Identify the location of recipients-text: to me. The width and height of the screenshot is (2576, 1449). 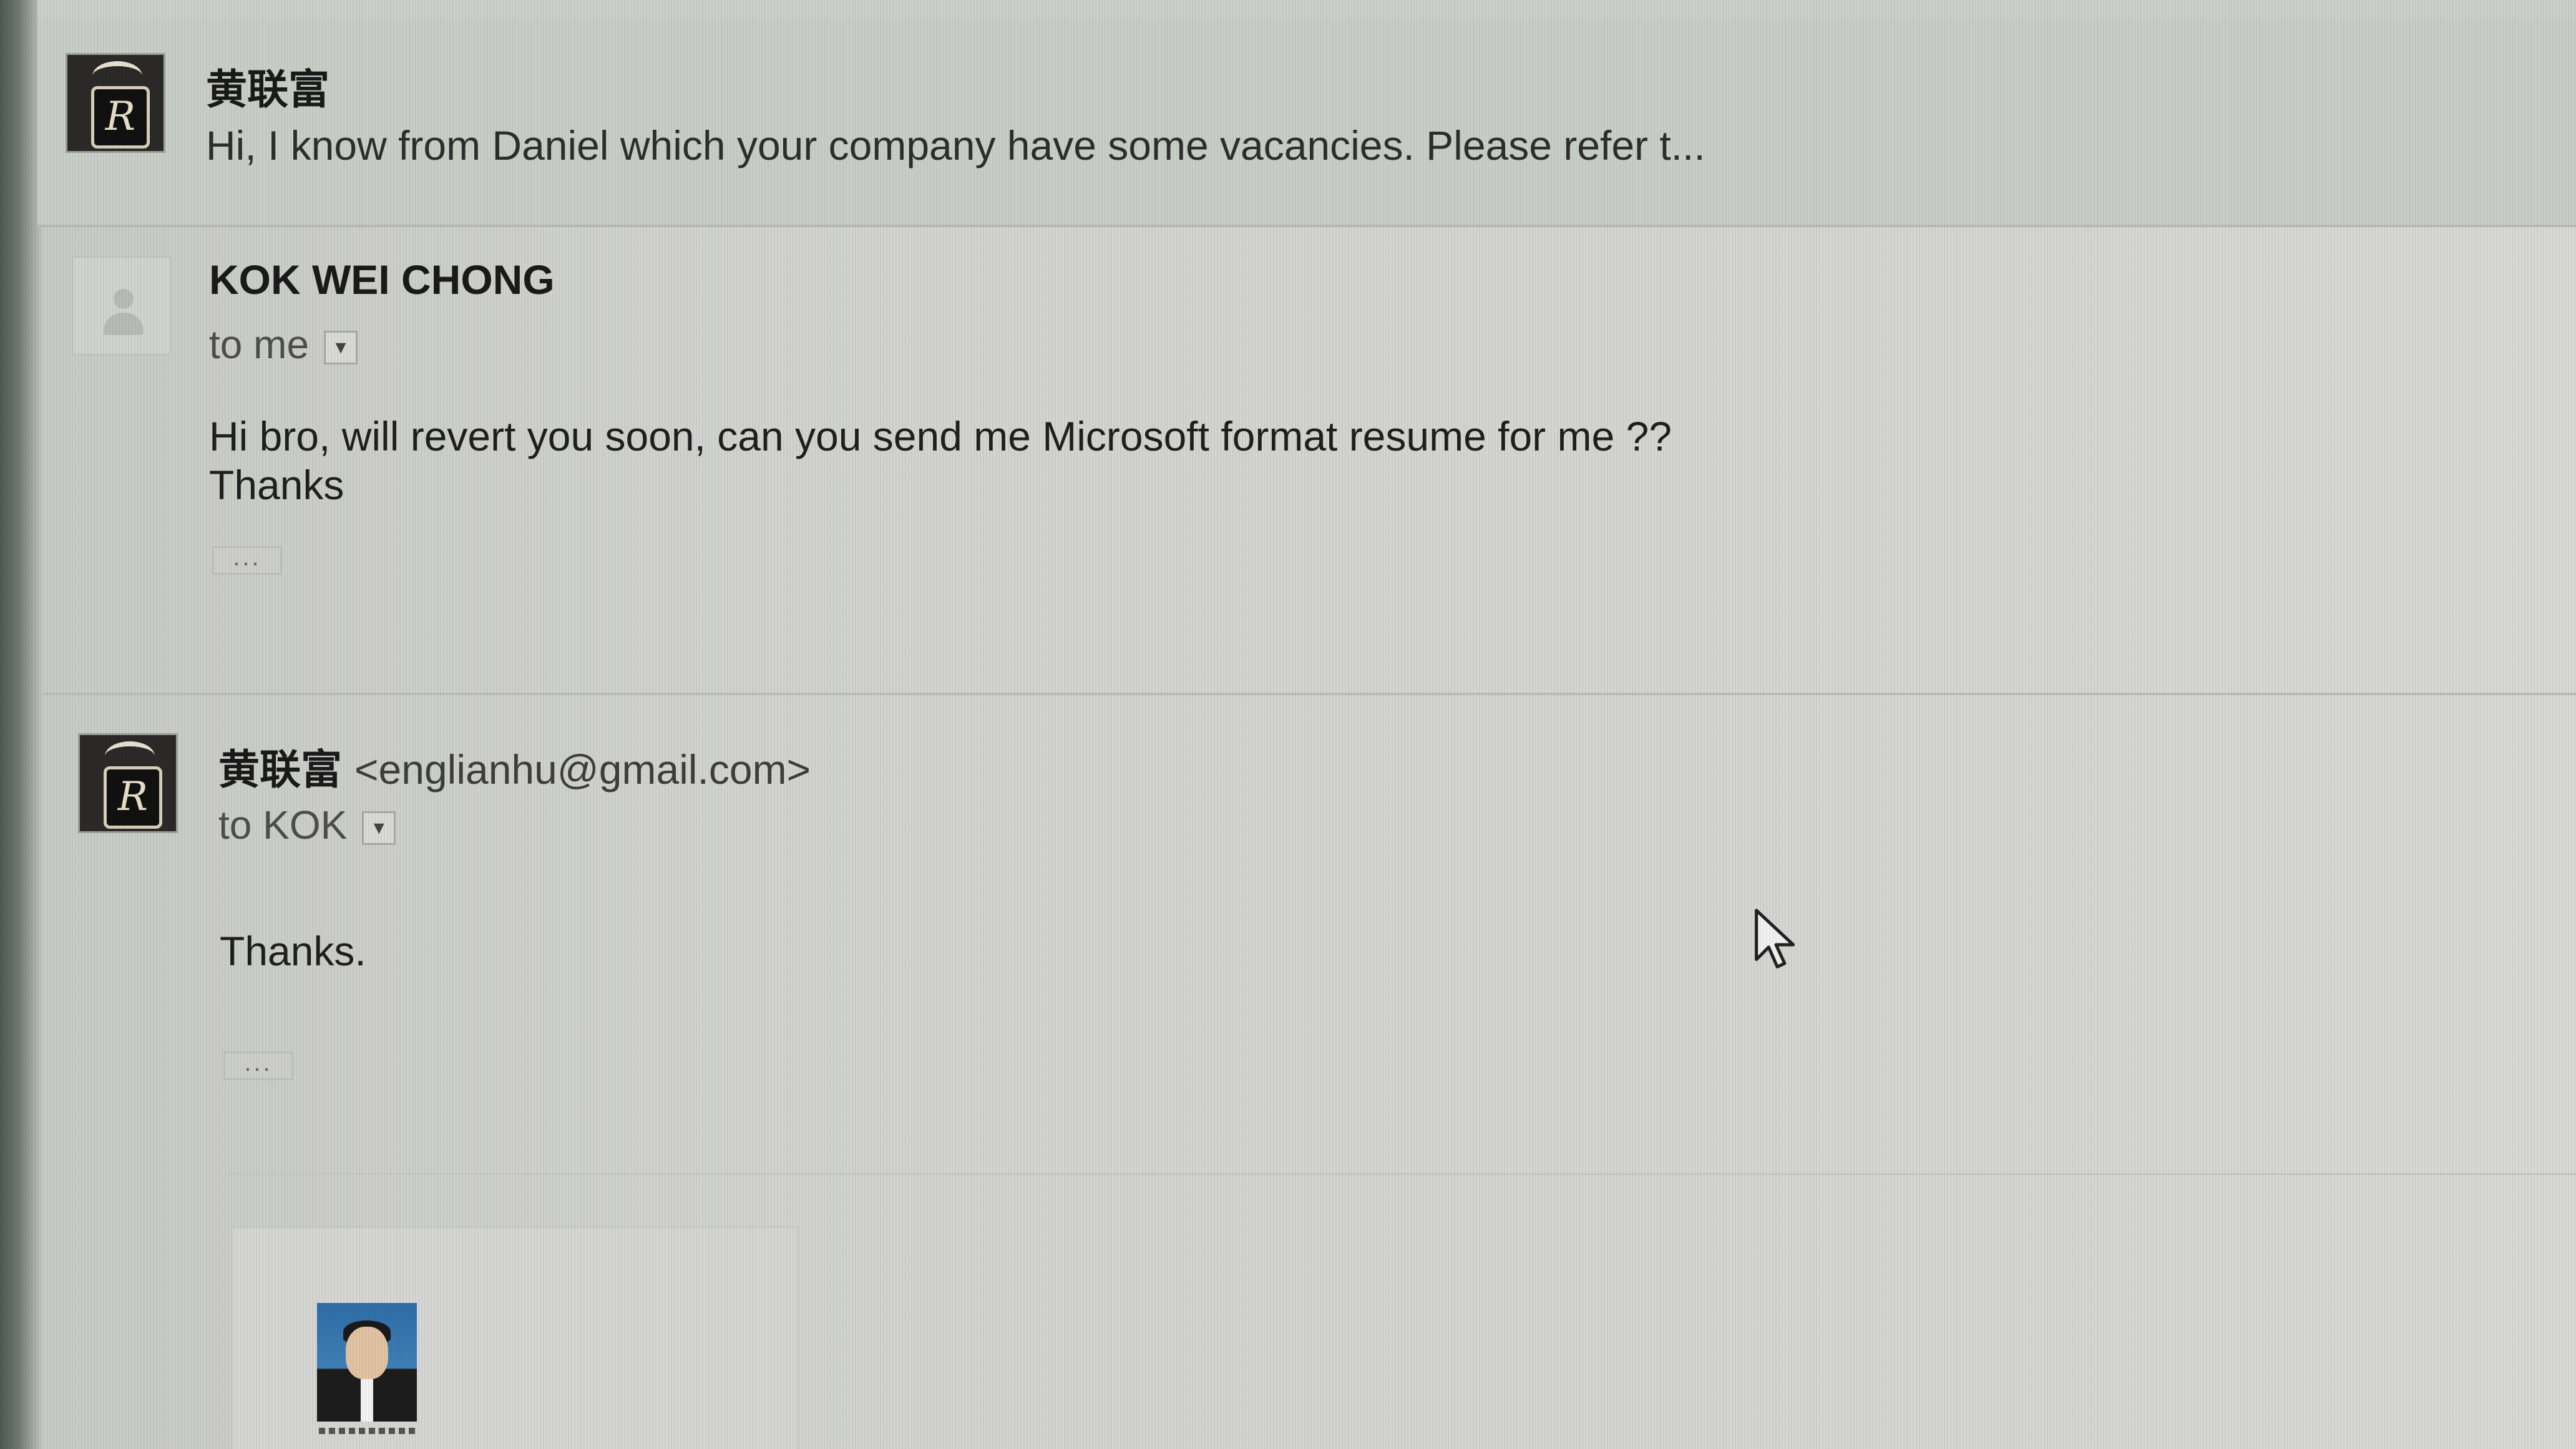
(259, 344).